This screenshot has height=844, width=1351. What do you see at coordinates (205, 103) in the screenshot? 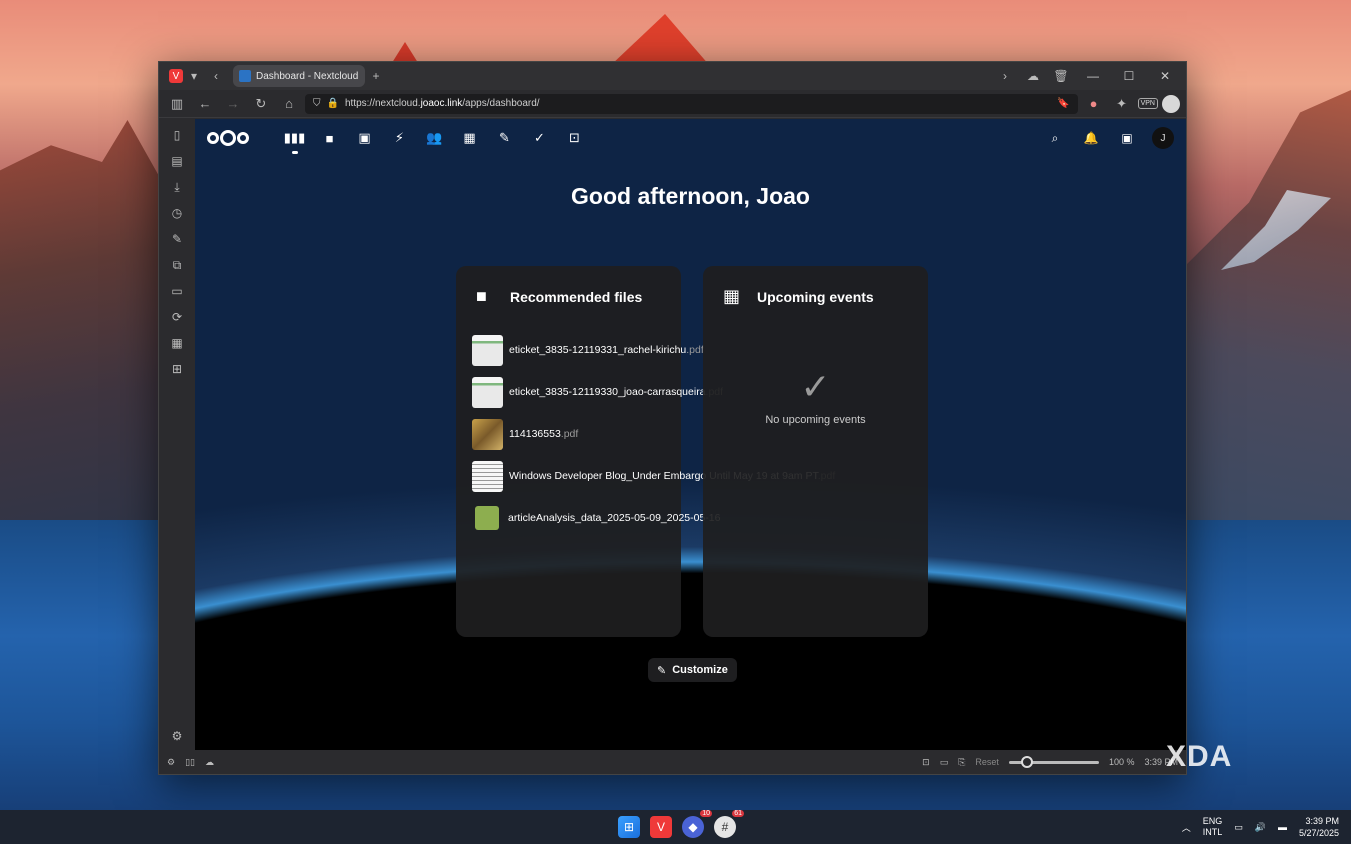
I see `back-icon: ←` at bounding box center [205, 103].